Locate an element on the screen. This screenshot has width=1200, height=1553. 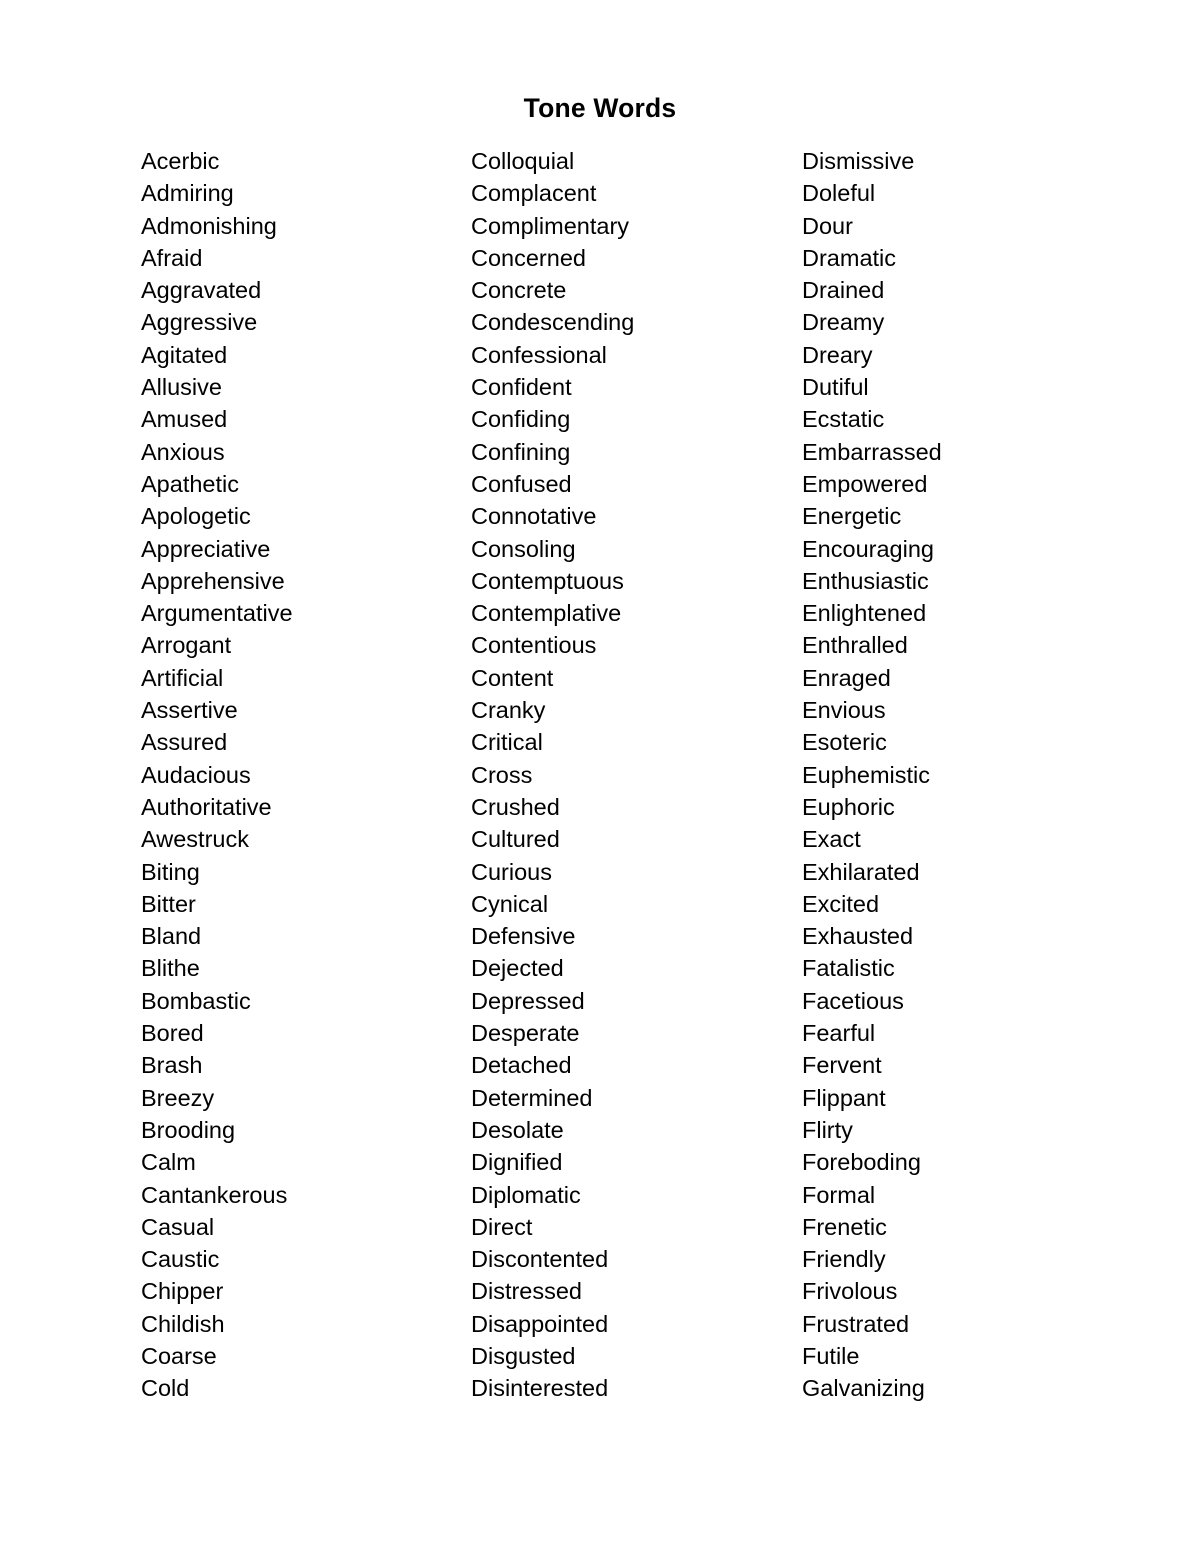
word-item: Consoling is located at coordinates (523, 548).